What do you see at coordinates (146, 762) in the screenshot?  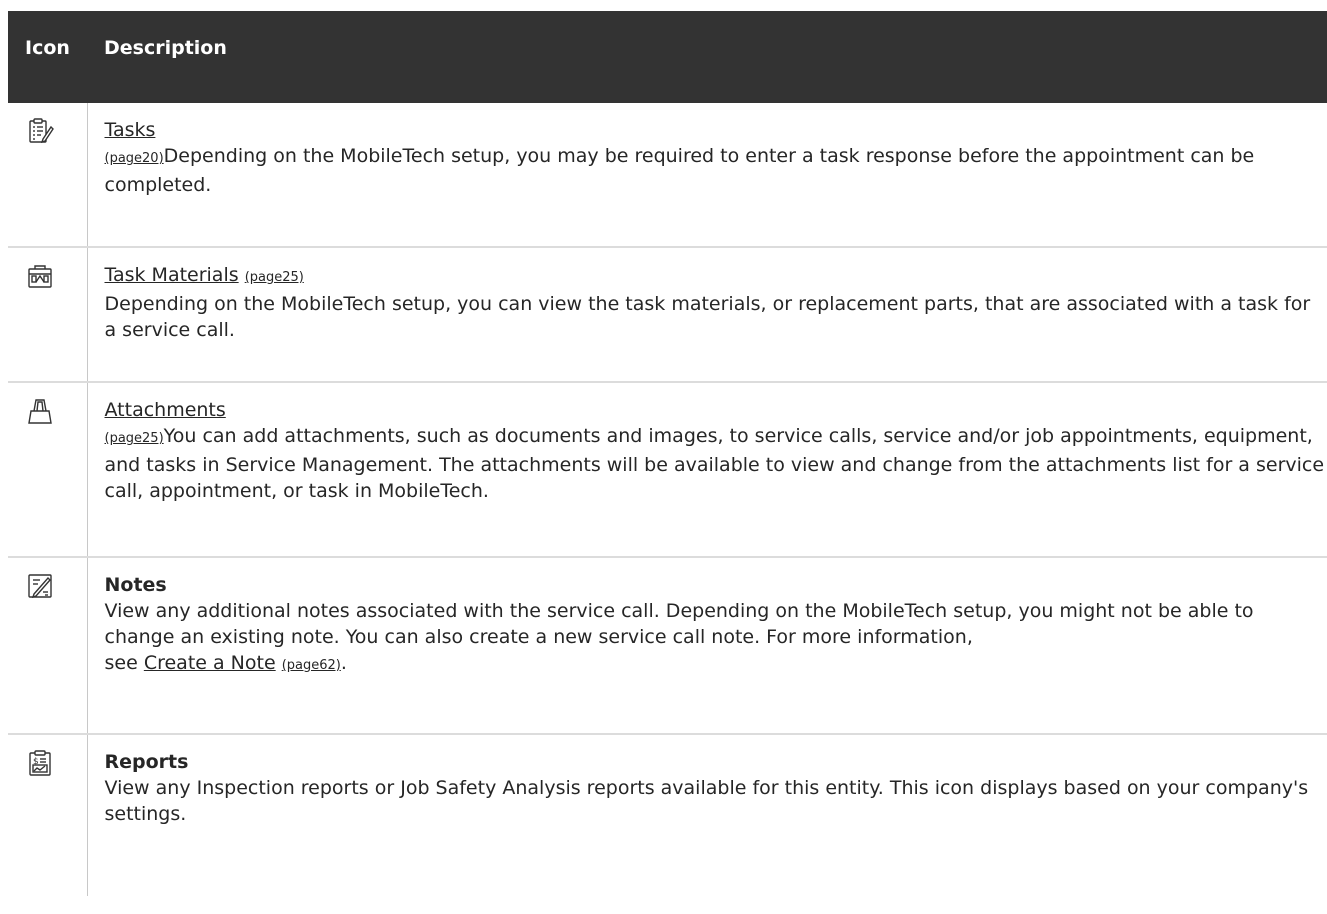 I see `reports-title: Reports` at bounding box center [146, 762].